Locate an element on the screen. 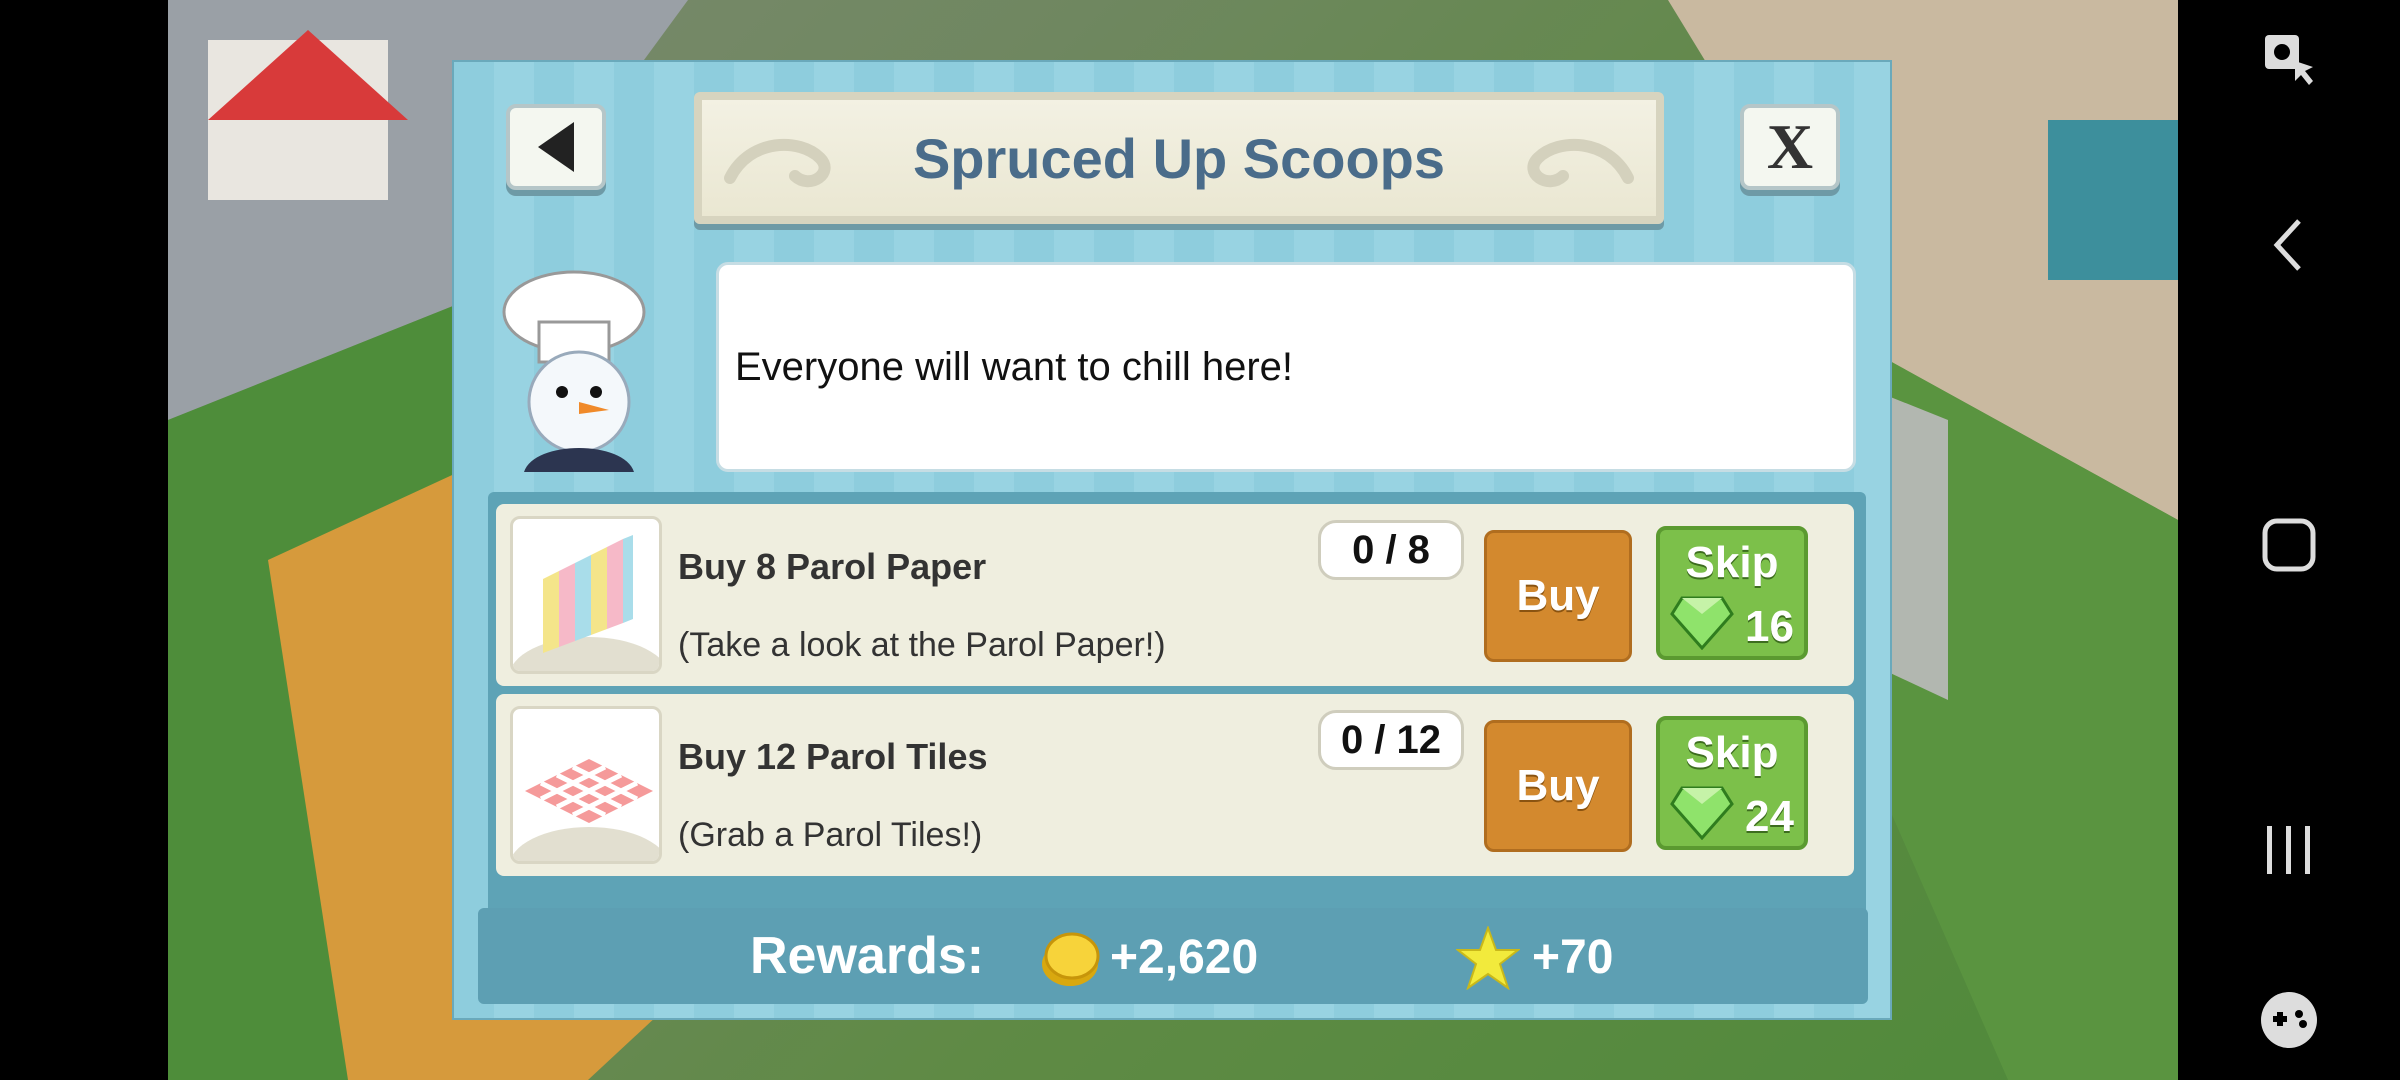  task-description: (Grab a Parol Tiles!) is located at coordinates (830, 835).